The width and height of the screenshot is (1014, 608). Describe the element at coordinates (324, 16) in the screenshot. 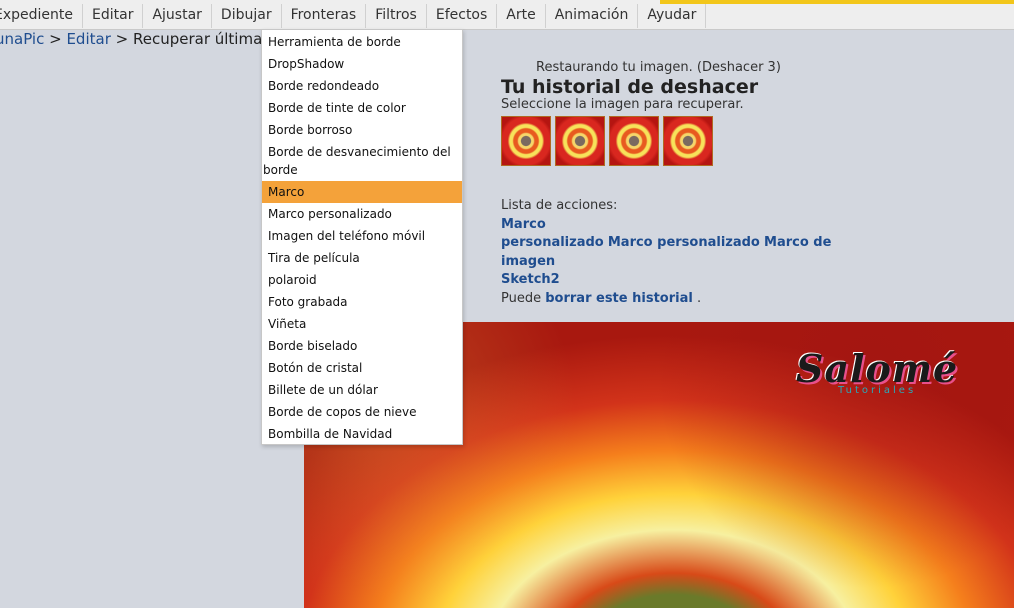

I see `menu-fronteras: Fronteras` at that location.